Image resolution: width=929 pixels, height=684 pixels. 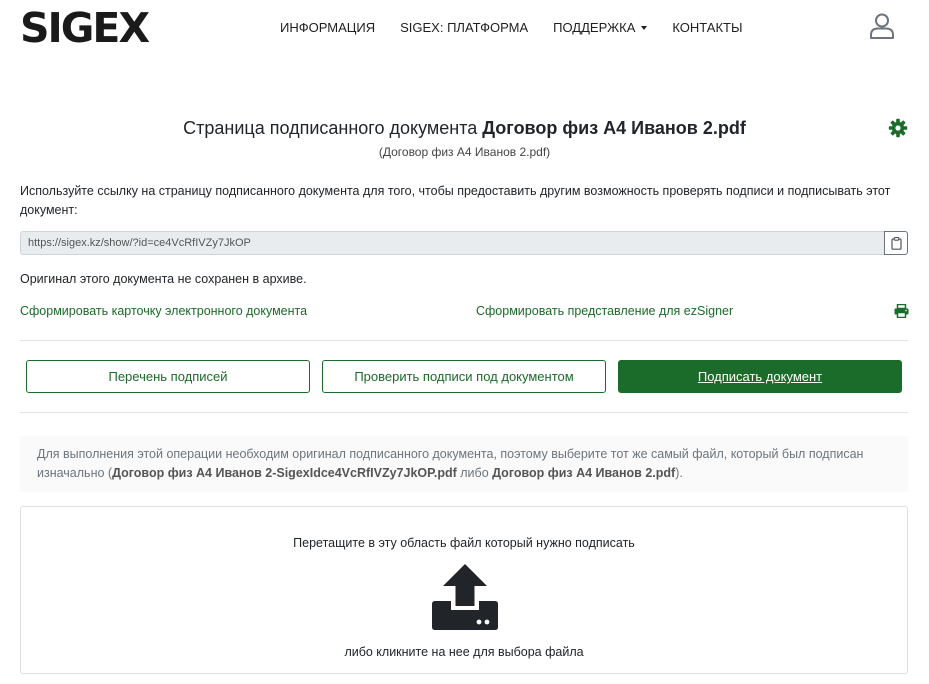 What do you see at coordinates (901, 311) in the screenshot?
I see `printer-icon` at bounding box center [901, 311].